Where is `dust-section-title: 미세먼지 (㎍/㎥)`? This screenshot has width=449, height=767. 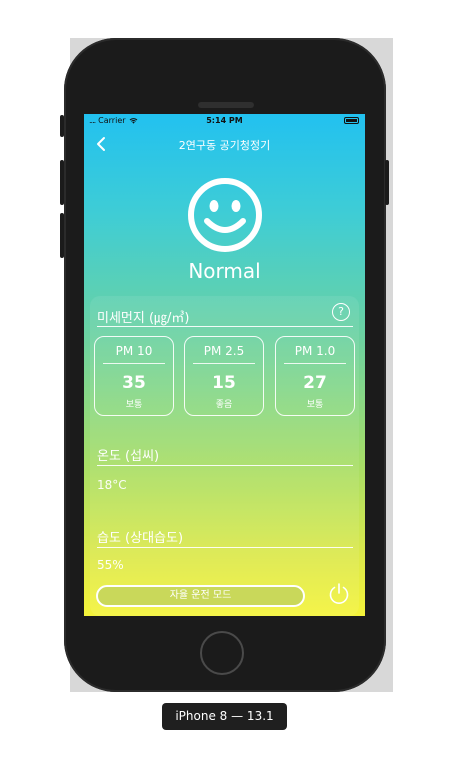
dust-section-title: 미세먼지 (㎍/㎥) is located at coordinates (143, 318).